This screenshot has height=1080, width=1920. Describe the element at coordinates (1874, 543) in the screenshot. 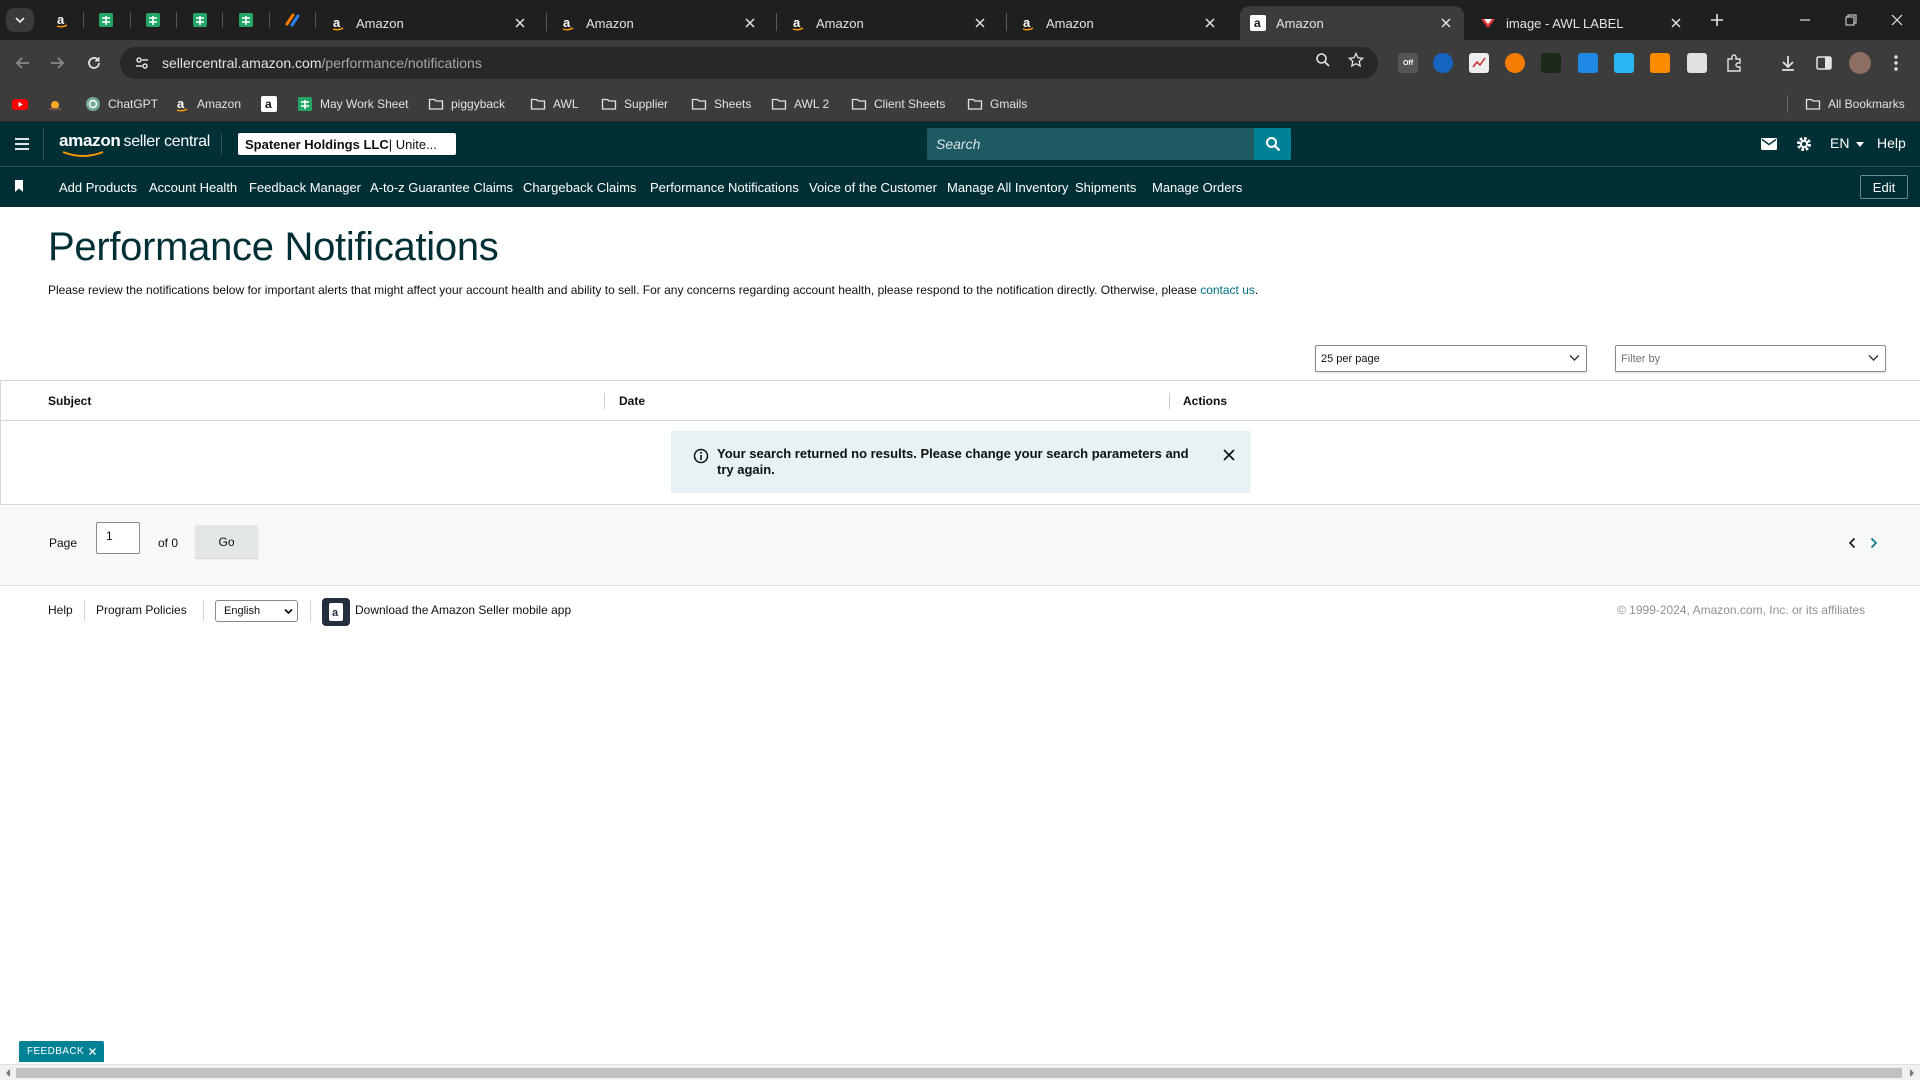

I see `next-page-button` at that location.